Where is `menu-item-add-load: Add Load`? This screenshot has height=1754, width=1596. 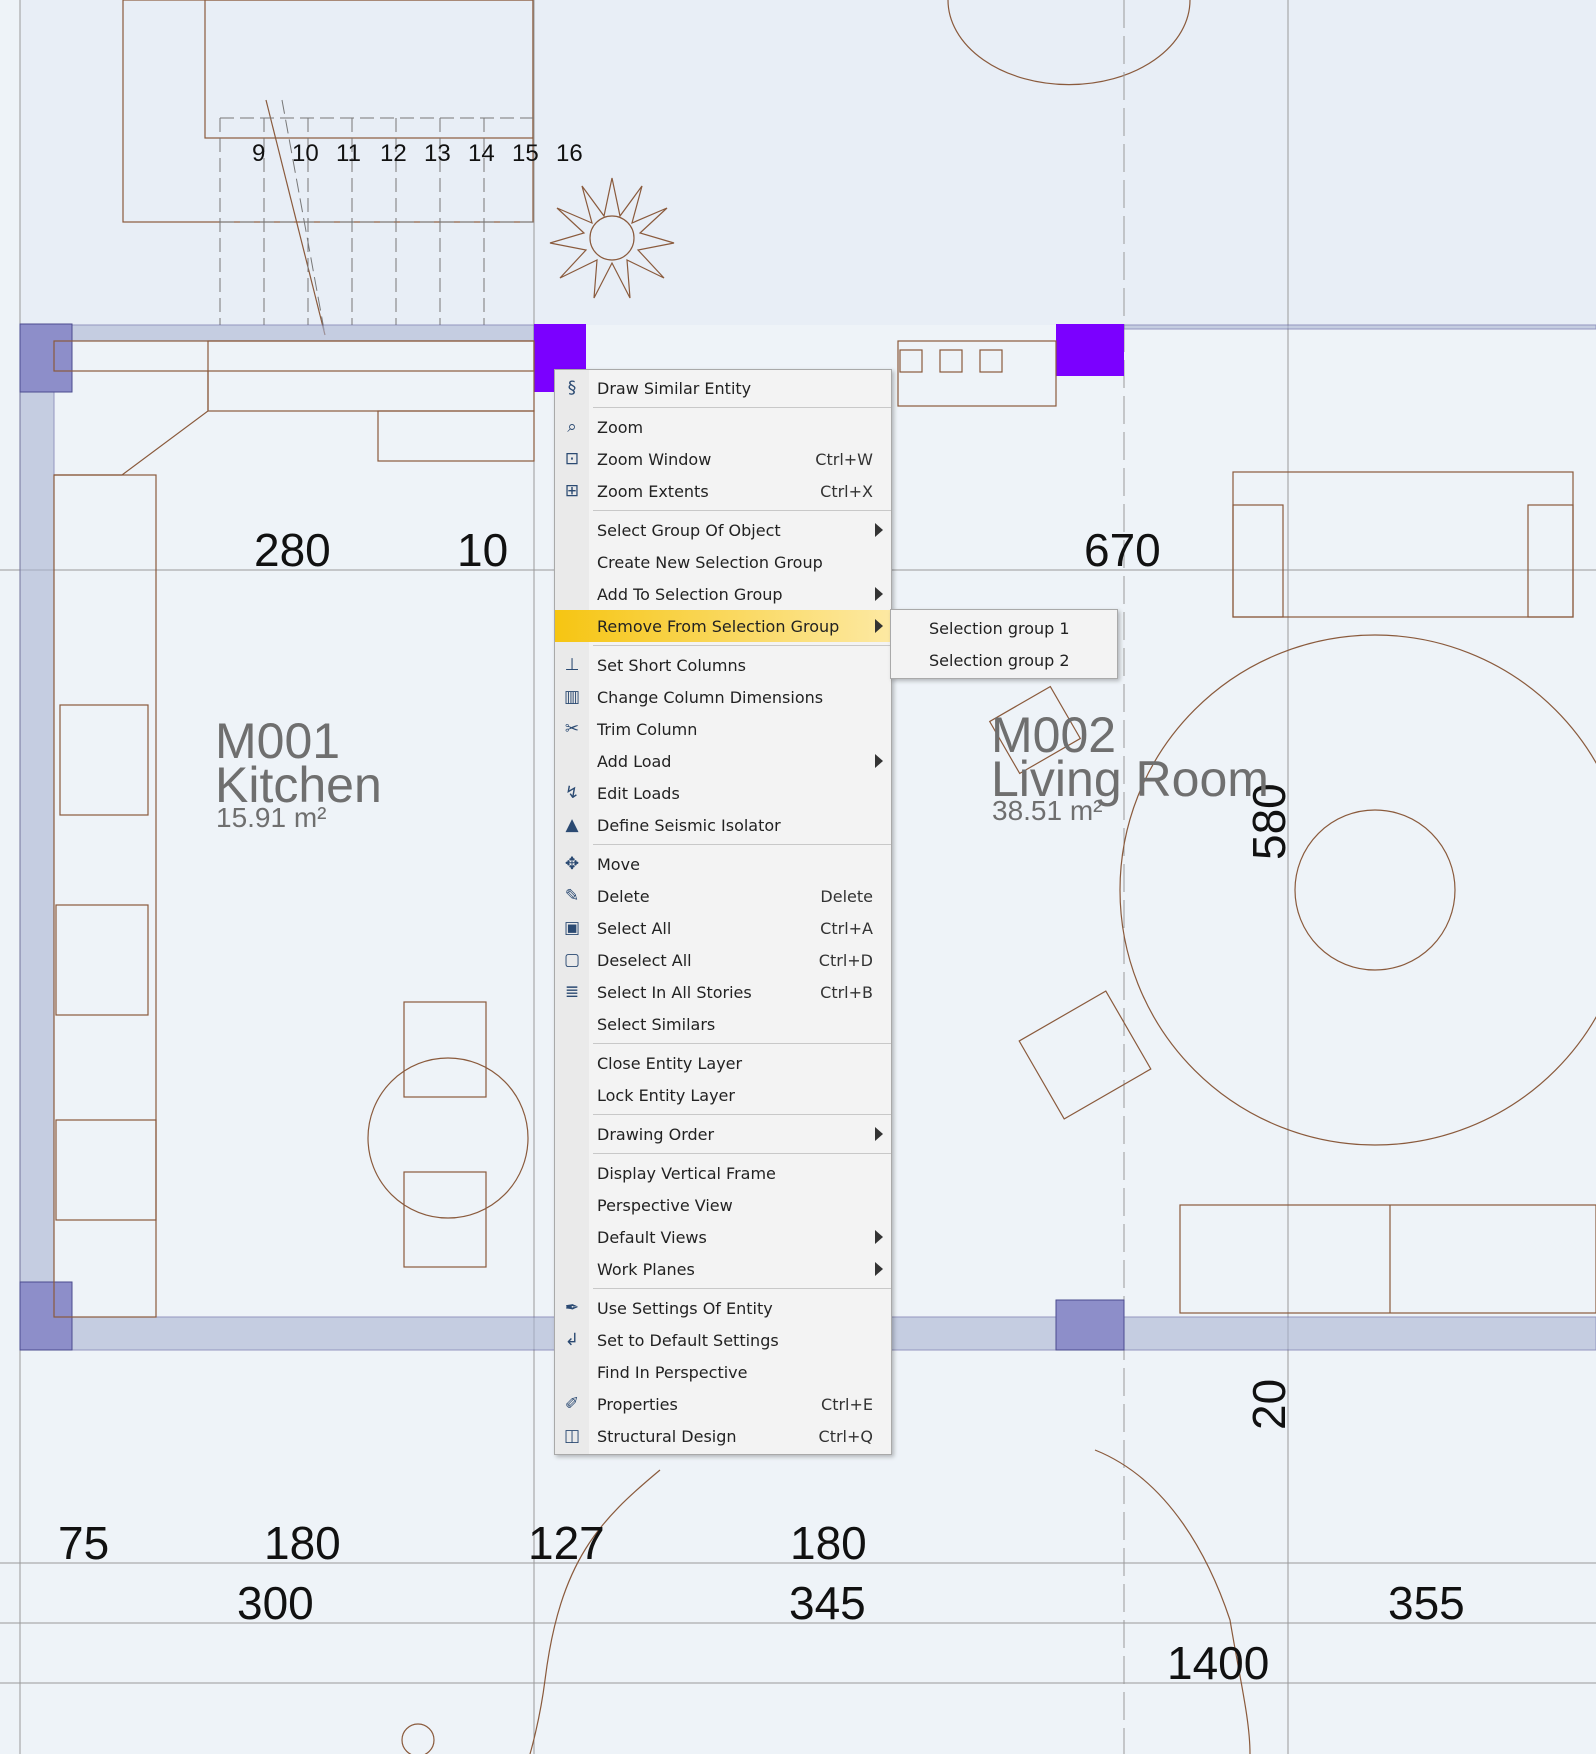
menu-item-add-load: Add Load is located at coordinates (723, 761).